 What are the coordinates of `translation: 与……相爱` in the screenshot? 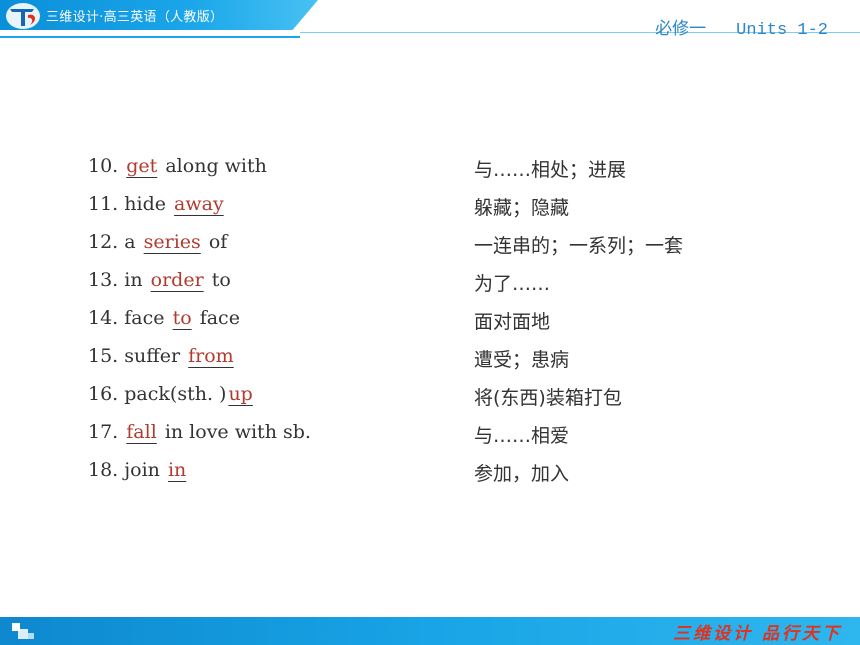 It's located at (522, 436).